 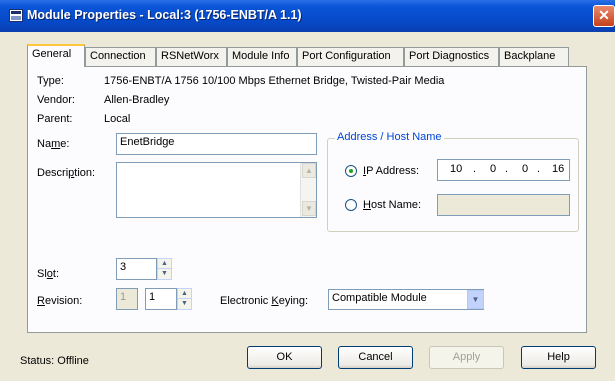 I want to click on host-name-input, so click(x=503, y=205).